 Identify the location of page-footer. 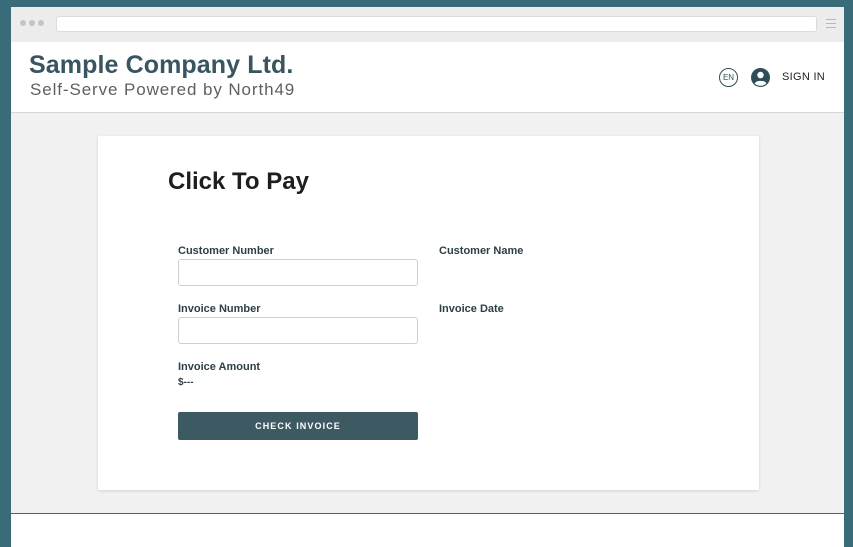
(427, 530).